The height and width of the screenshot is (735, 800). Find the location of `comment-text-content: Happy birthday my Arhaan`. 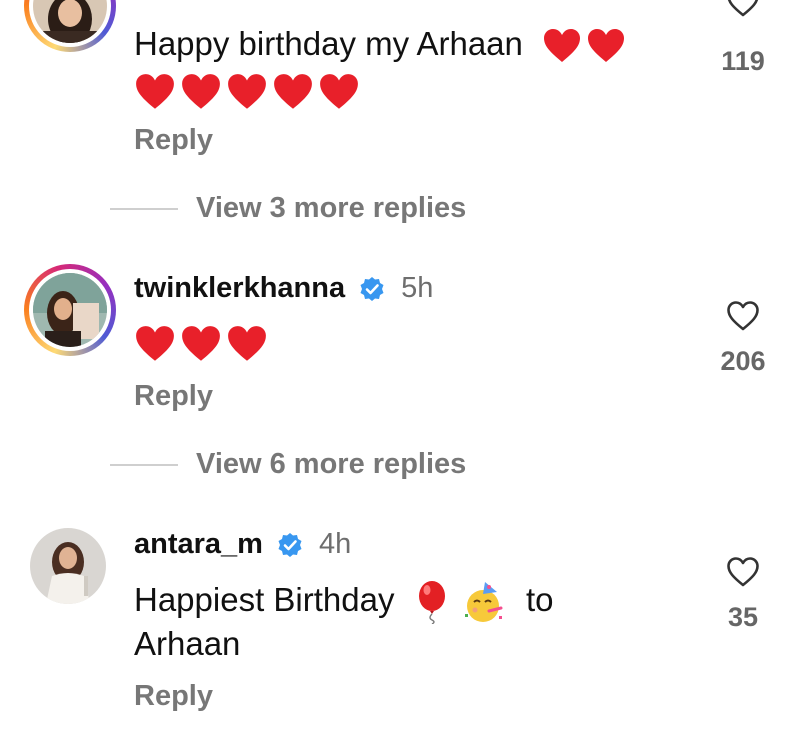

comment-text-content: Happy birthday my Arhaan is located at coordinates (328, 43).